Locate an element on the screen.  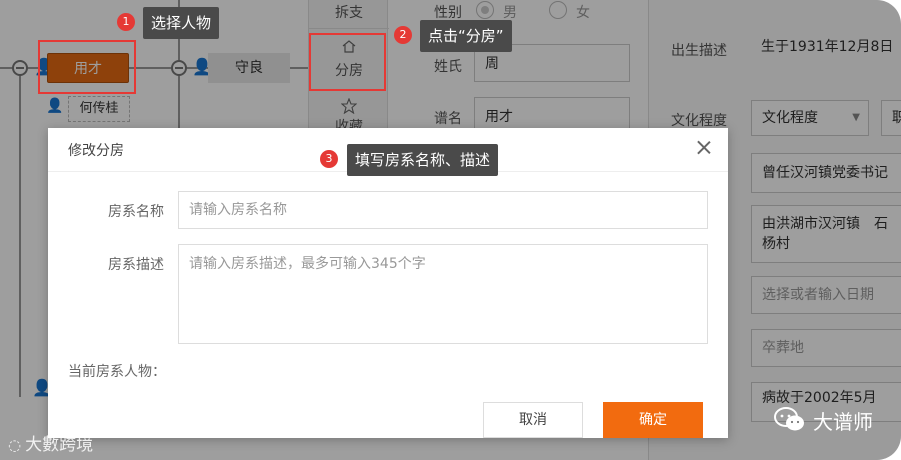
branch-name-label: 房系名称 is located at coordinates (136, 212).